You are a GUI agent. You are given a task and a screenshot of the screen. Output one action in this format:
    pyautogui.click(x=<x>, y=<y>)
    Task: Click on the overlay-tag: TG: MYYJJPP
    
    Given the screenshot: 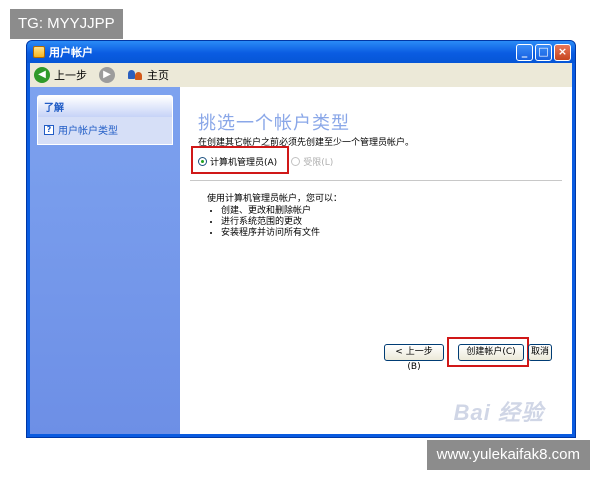 What is the action you would take?
    pyautogui.click(x=66, y=24)
    